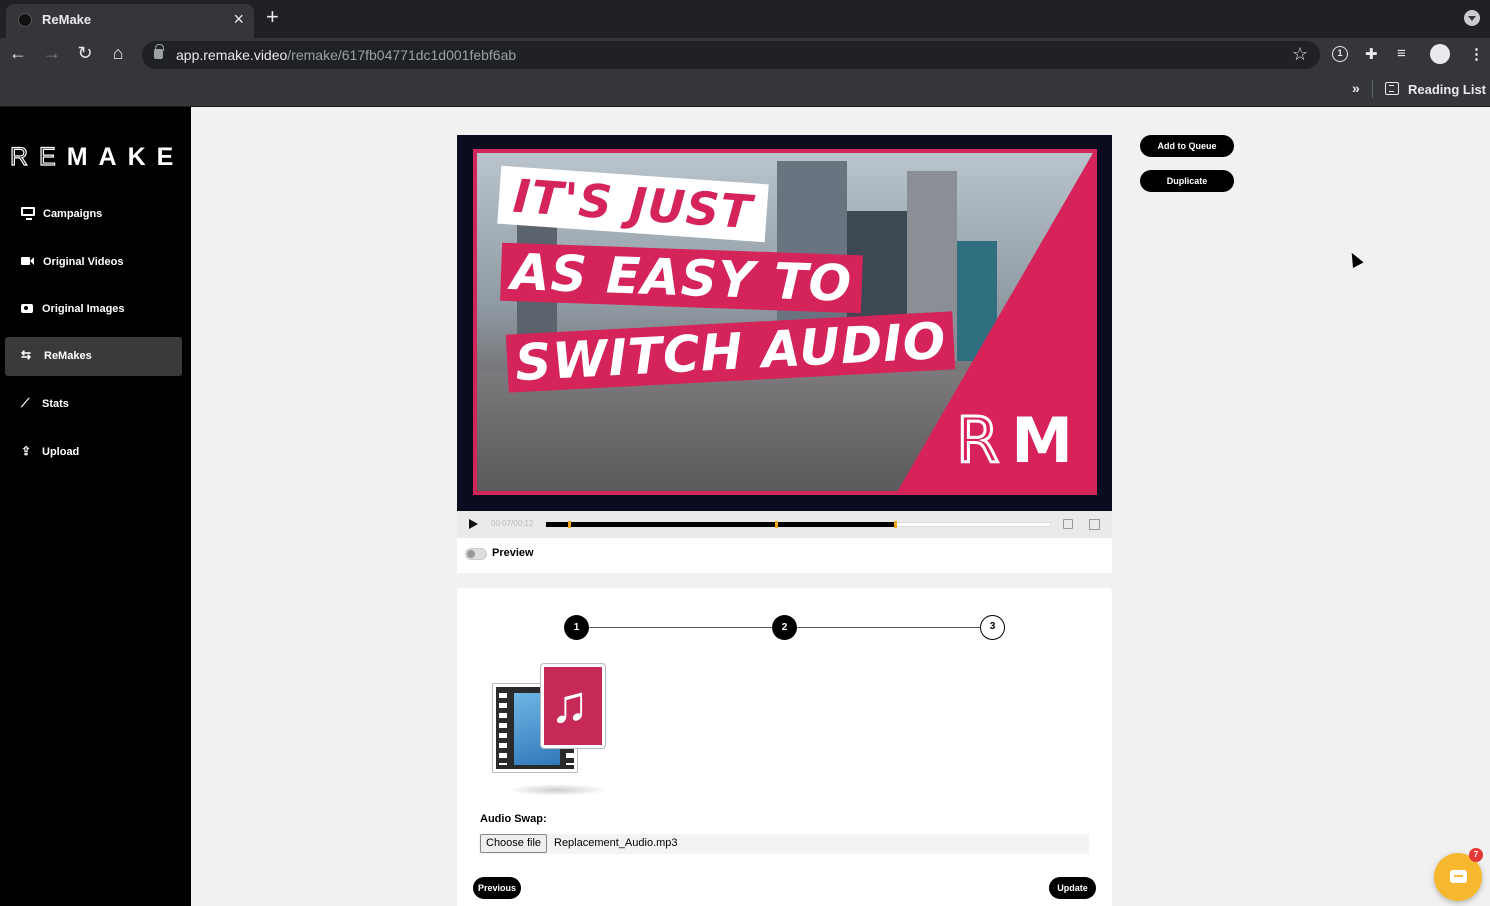  Describe the element at coordinates (1340, 54) in the screenshot. I see `password-extension-icon: 1` at that location.